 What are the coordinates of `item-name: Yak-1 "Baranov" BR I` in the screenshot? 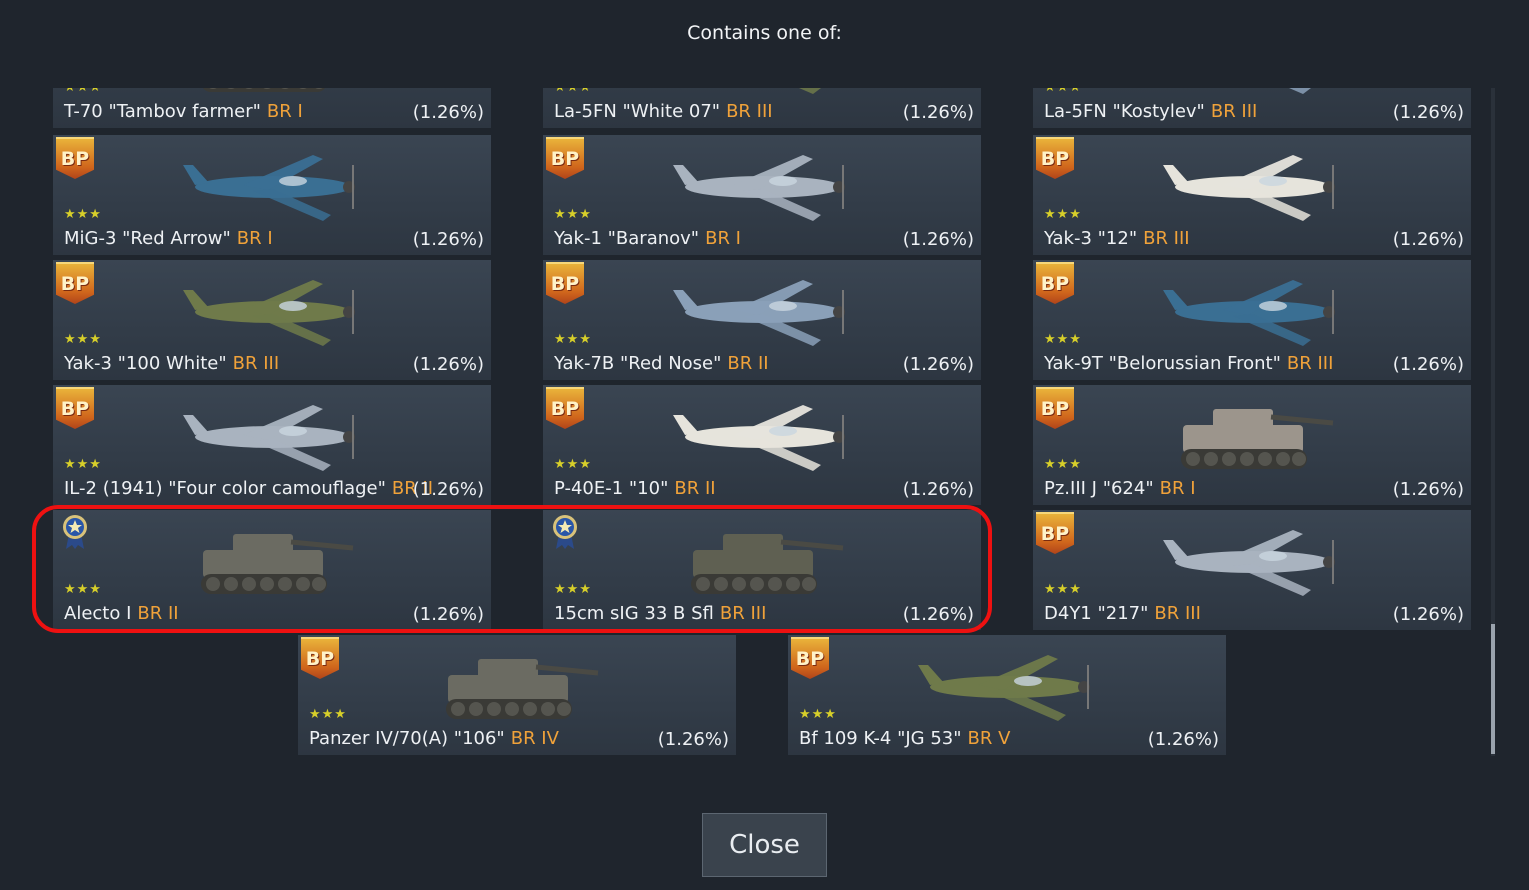 It's located at (647, 238).